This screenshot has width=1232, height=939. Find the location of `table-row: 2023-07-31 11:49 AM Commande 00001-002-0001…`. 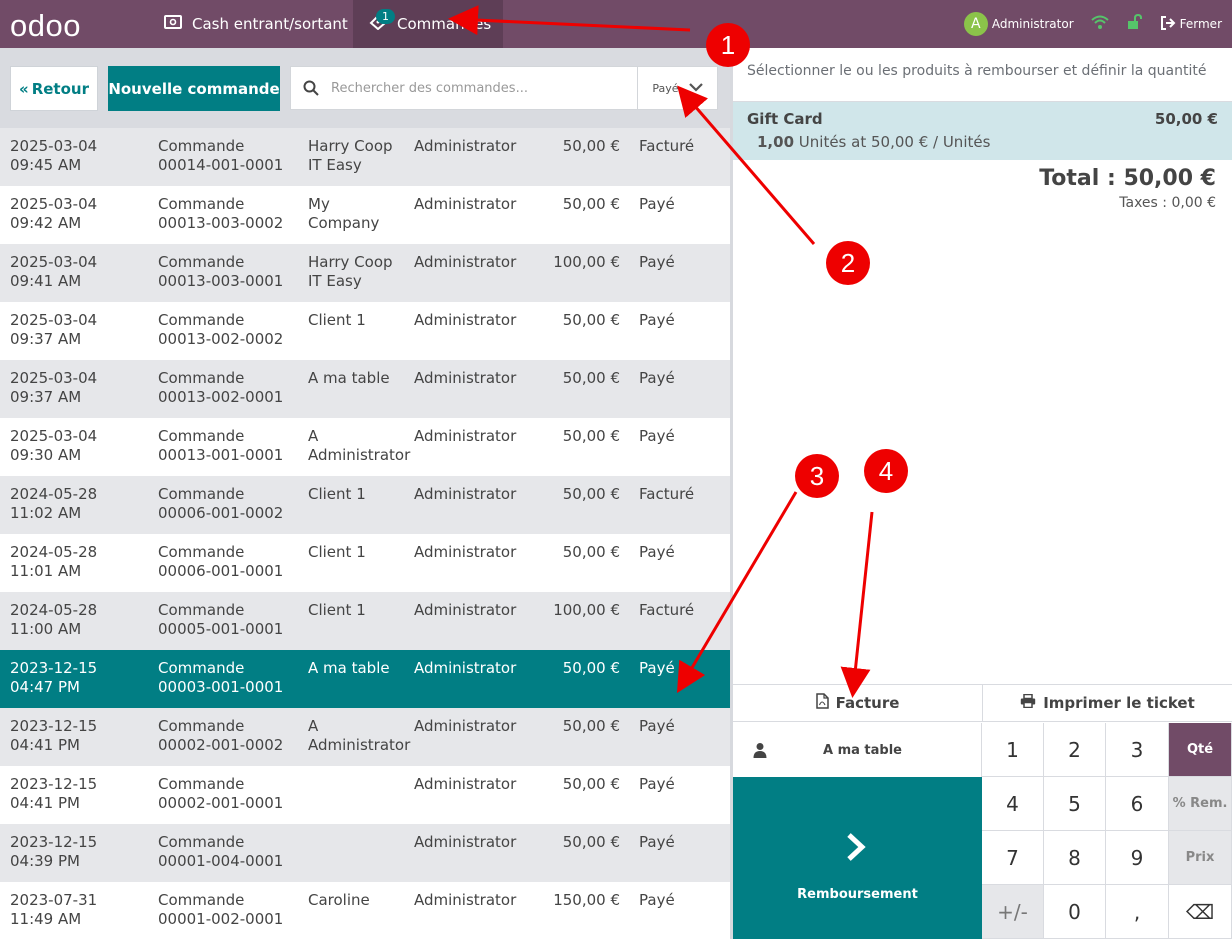

table-row: 2023-07-31 11:49 AM Commande 00001-002-0001… is located at coordinates (365, 910).